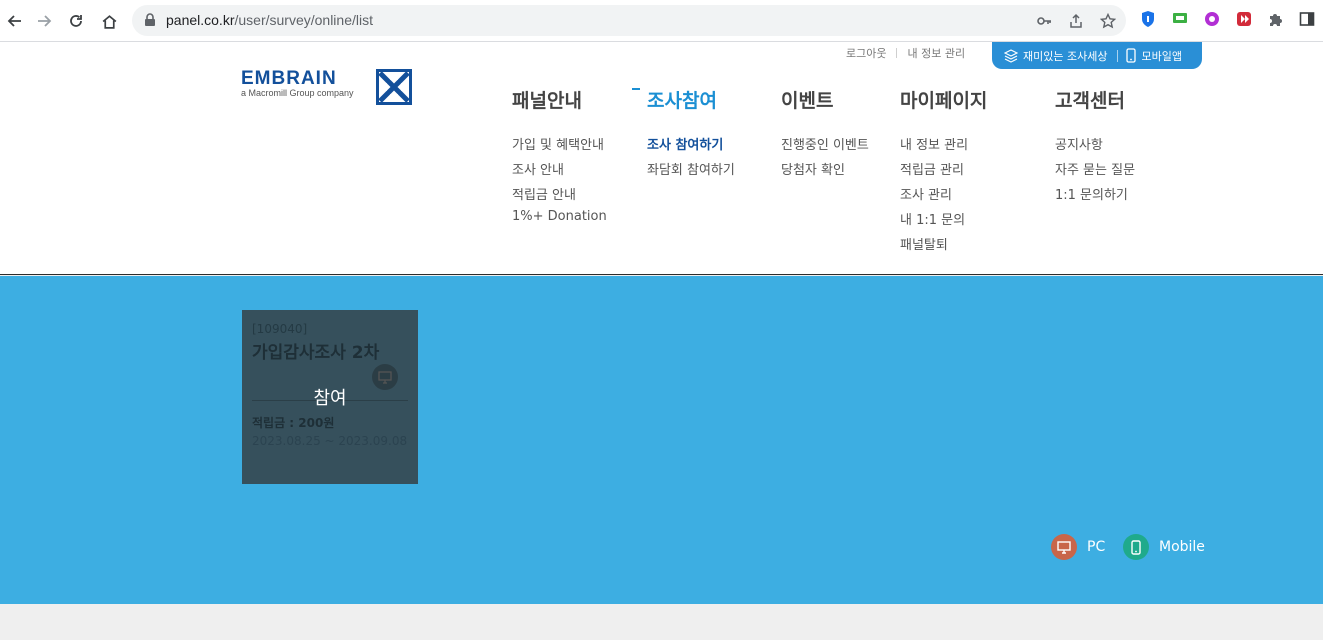  Describe the element at coordinates (1307, 19) in the screenshot. I see `side-panel-icon` at that location.